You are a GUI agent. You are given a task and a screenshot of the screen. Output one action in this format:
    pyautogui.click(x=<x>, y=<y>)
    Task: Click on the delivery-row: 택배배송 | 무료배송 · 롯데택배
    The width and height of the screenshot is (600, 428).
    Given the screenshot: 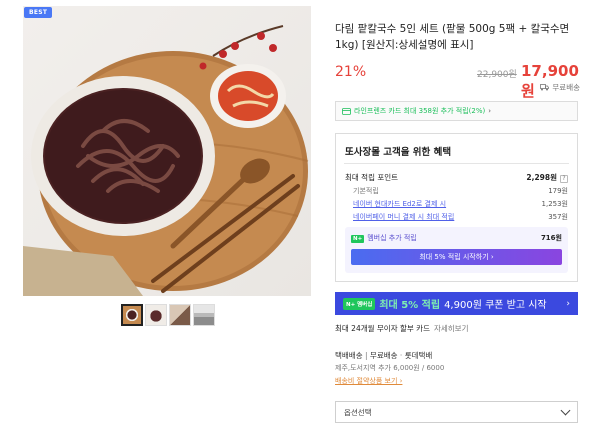 What is the action you would take?
    pyautogui.click(x=383, y=355)
    